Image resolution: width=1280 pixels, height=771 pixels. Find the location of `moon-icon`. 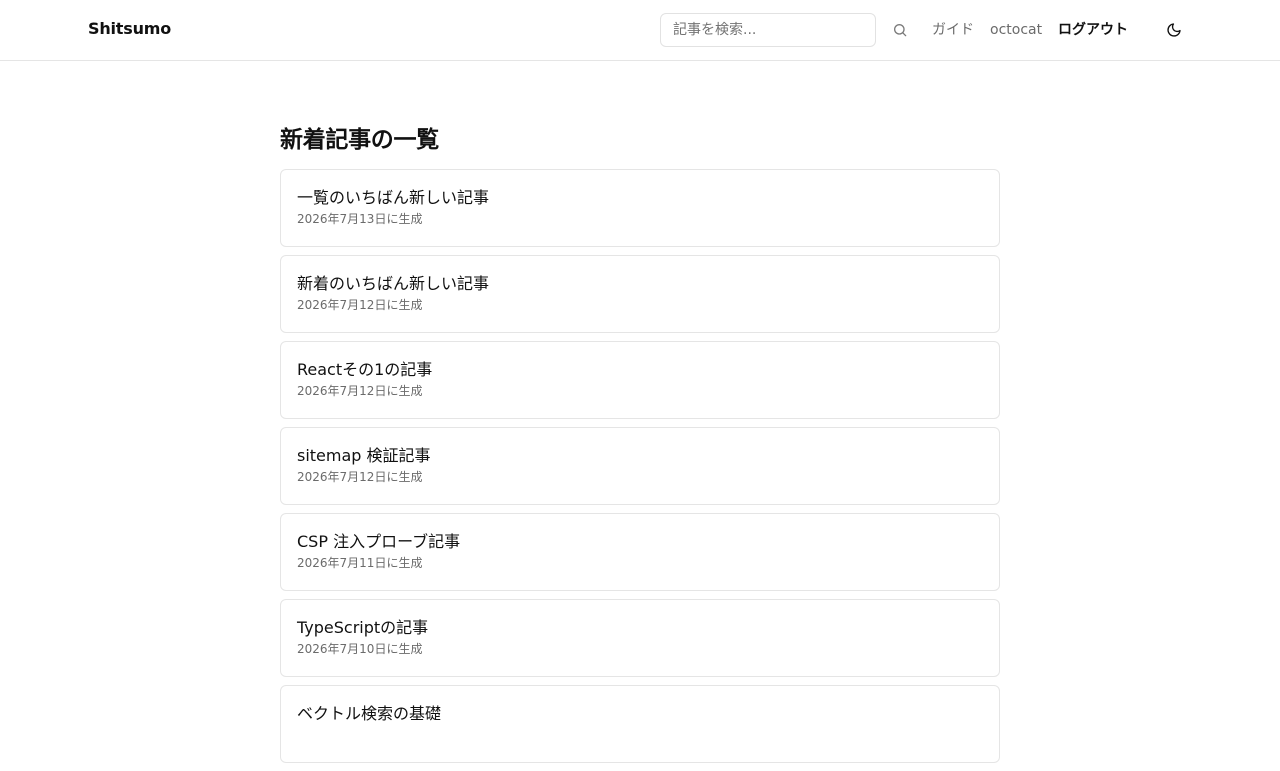

moon-icon is located at coordinates (1174, 30).